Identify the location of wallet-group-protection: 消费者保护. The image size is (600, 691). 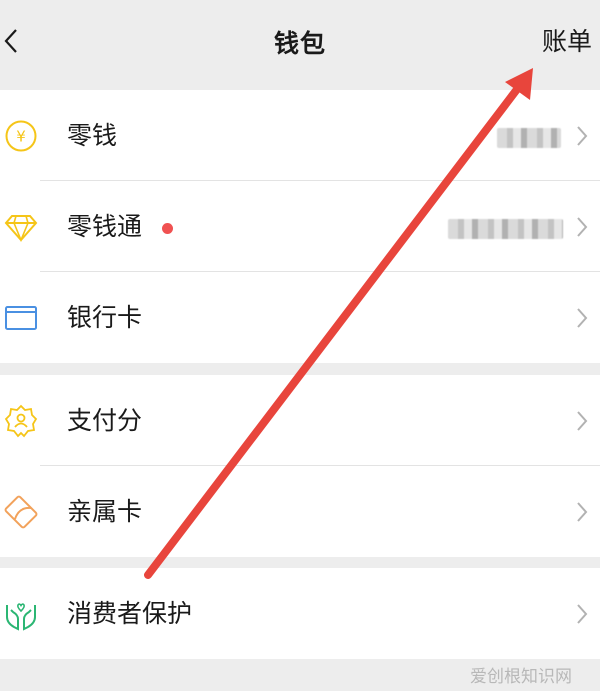
(300, 613).